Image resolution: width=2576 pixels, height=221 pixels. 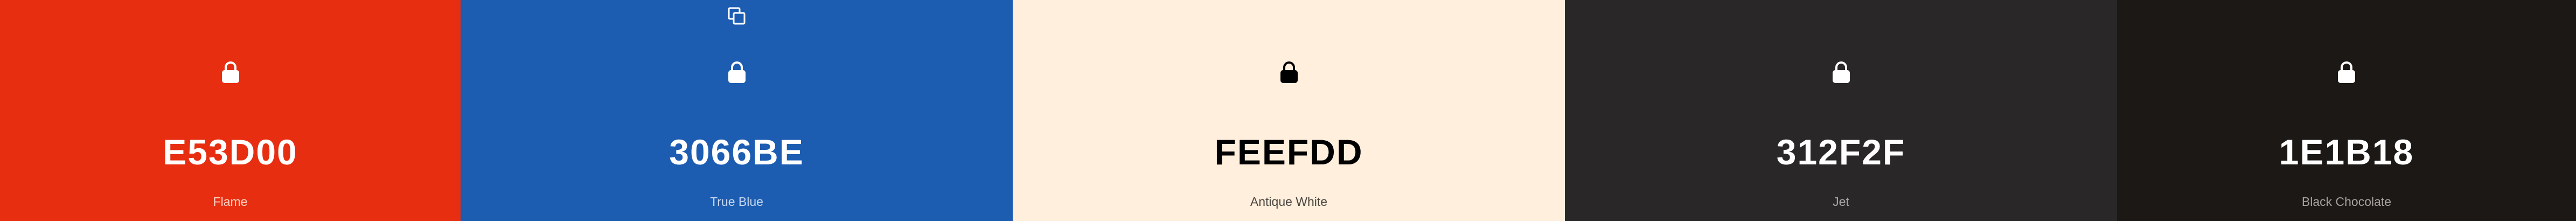 What do you see at coordinates (1841, 202) in the screenshot?
I see `color-name: Jet` at bounding box center [1841, 202].